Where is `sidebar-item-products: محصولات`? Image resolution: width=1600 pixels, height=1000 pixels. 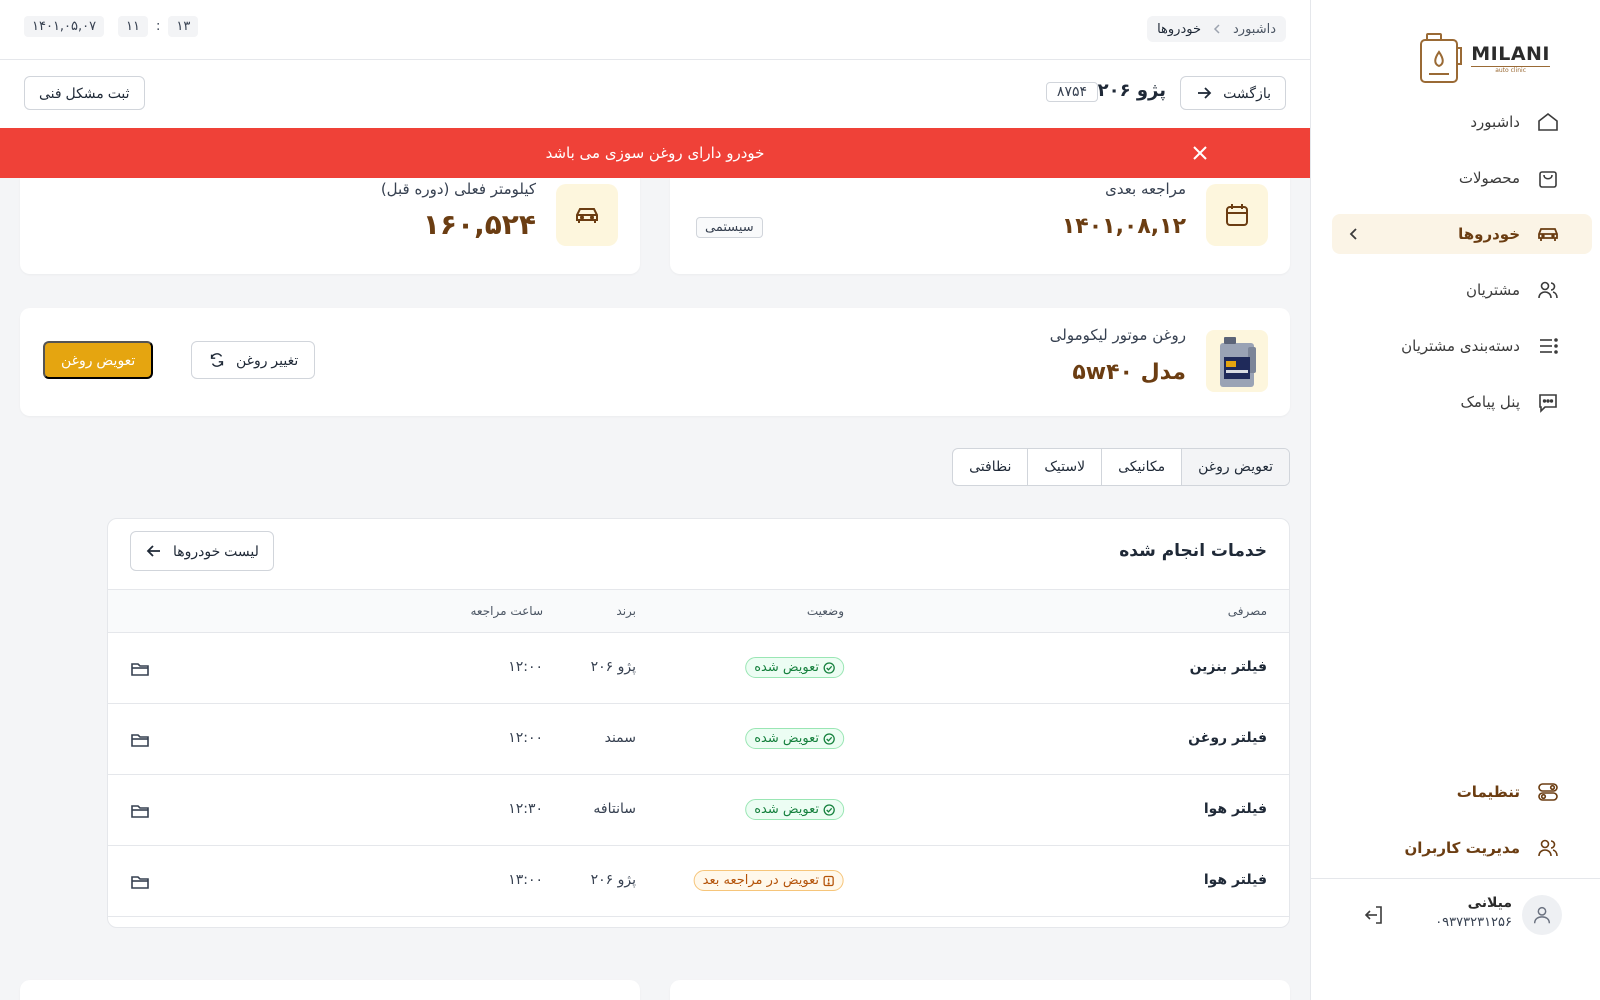 sidebar-item-products: محصولات is located at coordinates (1455, 178).